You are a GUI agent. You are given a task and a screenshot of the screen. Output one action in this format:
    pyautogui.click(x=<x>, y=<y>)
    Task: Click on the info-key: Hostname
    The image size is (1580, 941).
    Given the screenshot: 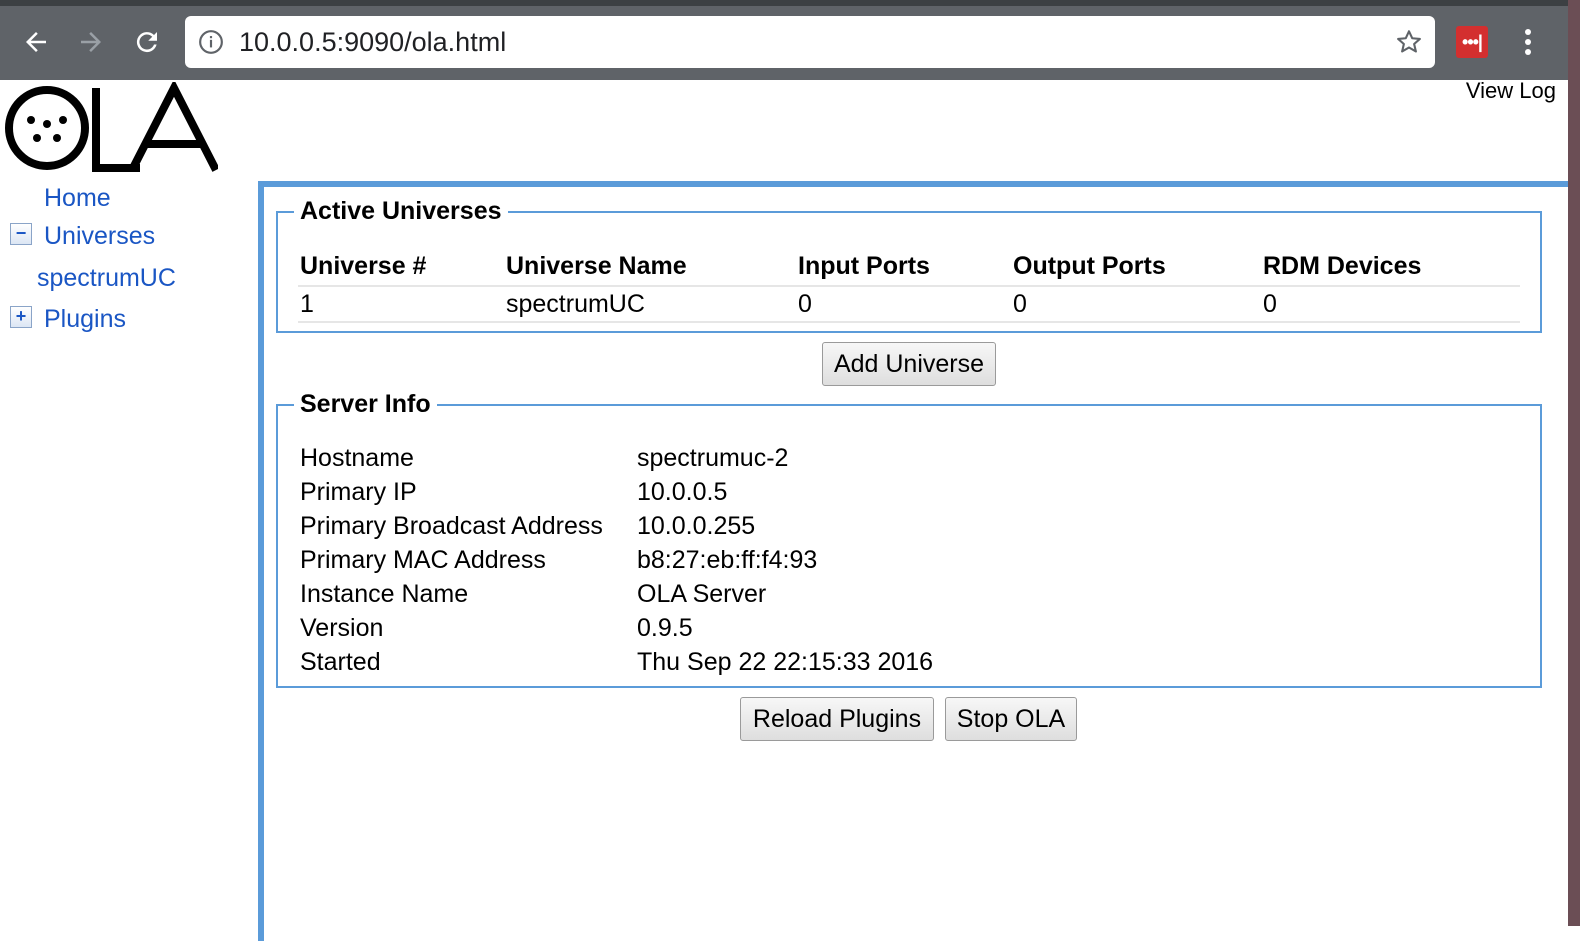 What is the action you would take?
    pyautogui.click(x=357, y=457)
    